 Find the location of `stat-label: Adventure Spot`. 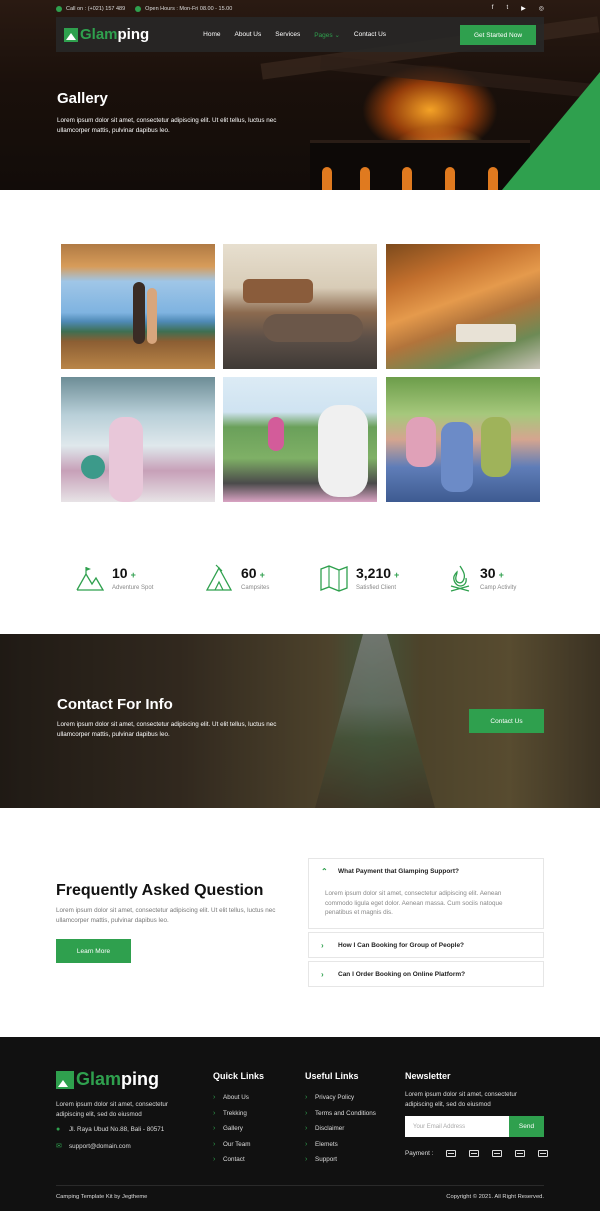

stat-label: Adventure Spot is located at coordinates (133, 588).